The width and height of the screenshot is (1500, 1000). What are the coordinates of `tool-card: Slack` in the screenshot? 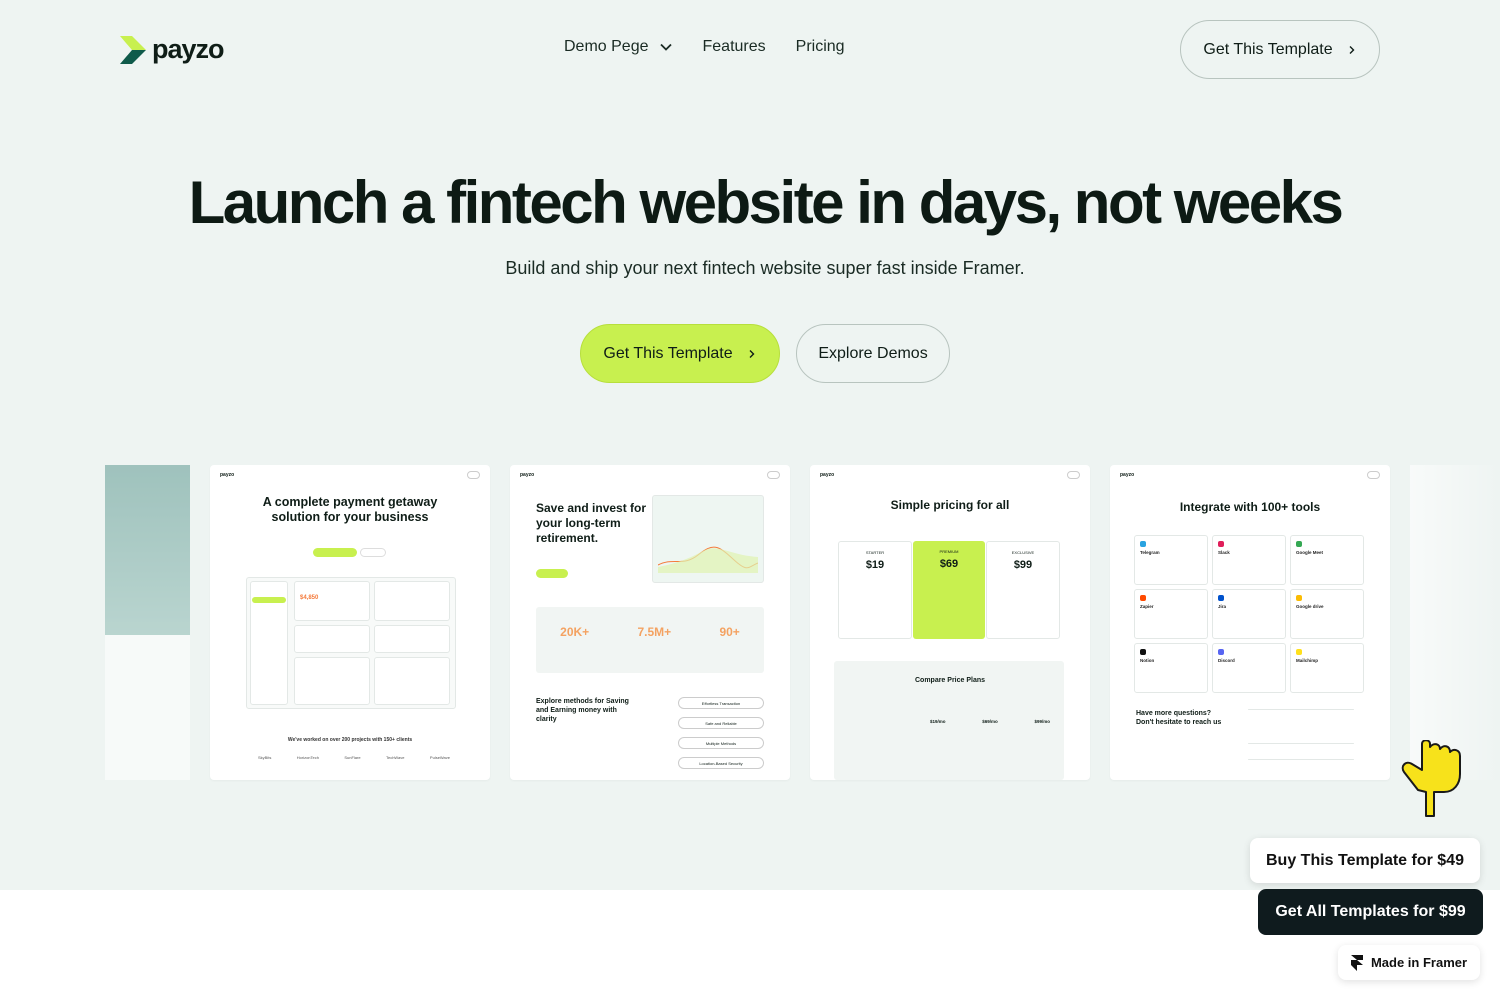 It's located at (1249, 560).